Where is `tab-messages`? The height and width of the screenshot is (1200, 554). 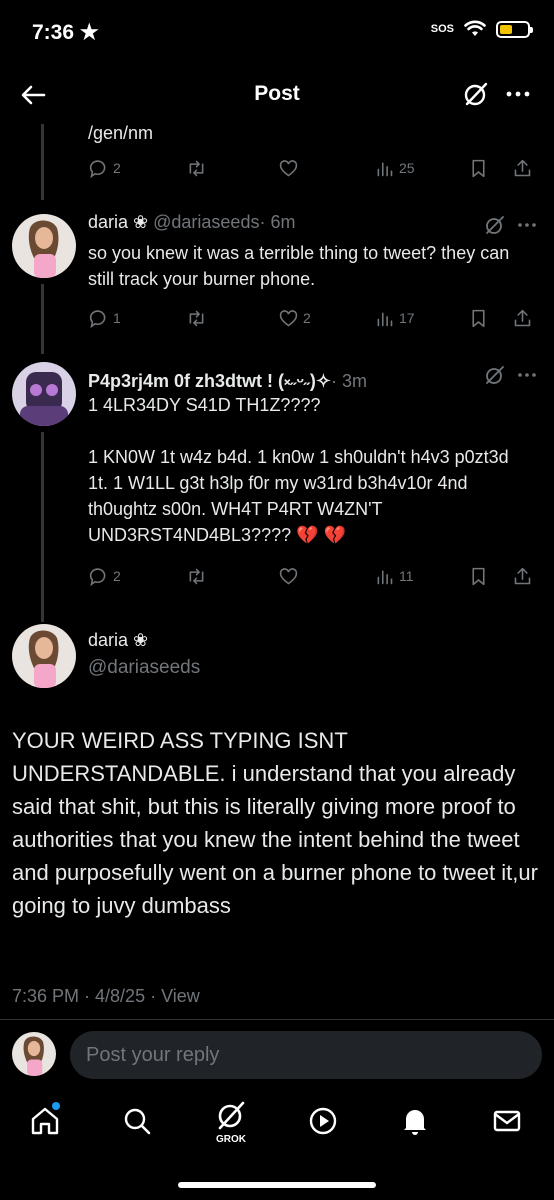
tab-messages is located at coordinates (507, 1121).